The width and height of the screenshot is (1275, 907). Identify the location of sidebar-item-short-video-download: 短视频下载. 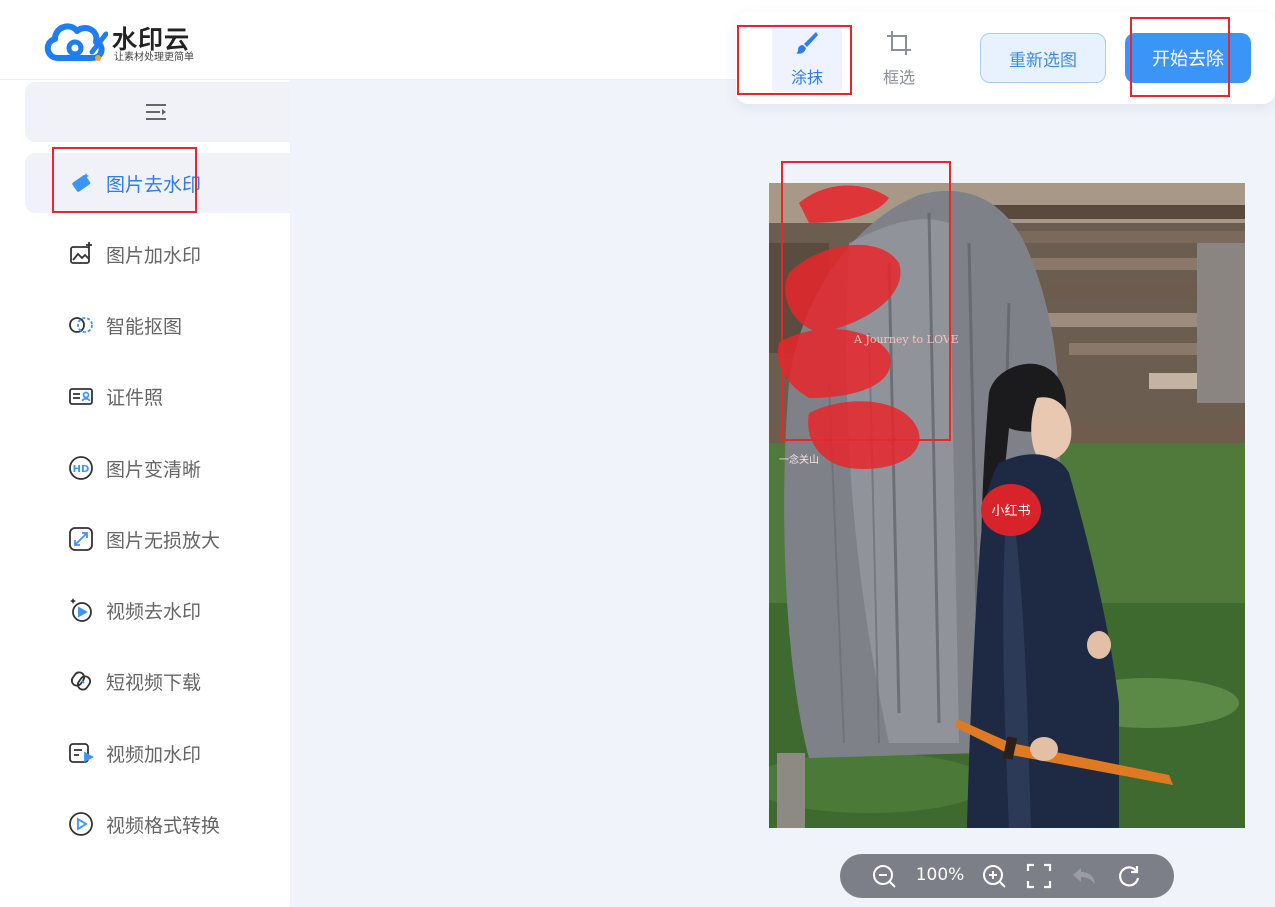
(157, 681).